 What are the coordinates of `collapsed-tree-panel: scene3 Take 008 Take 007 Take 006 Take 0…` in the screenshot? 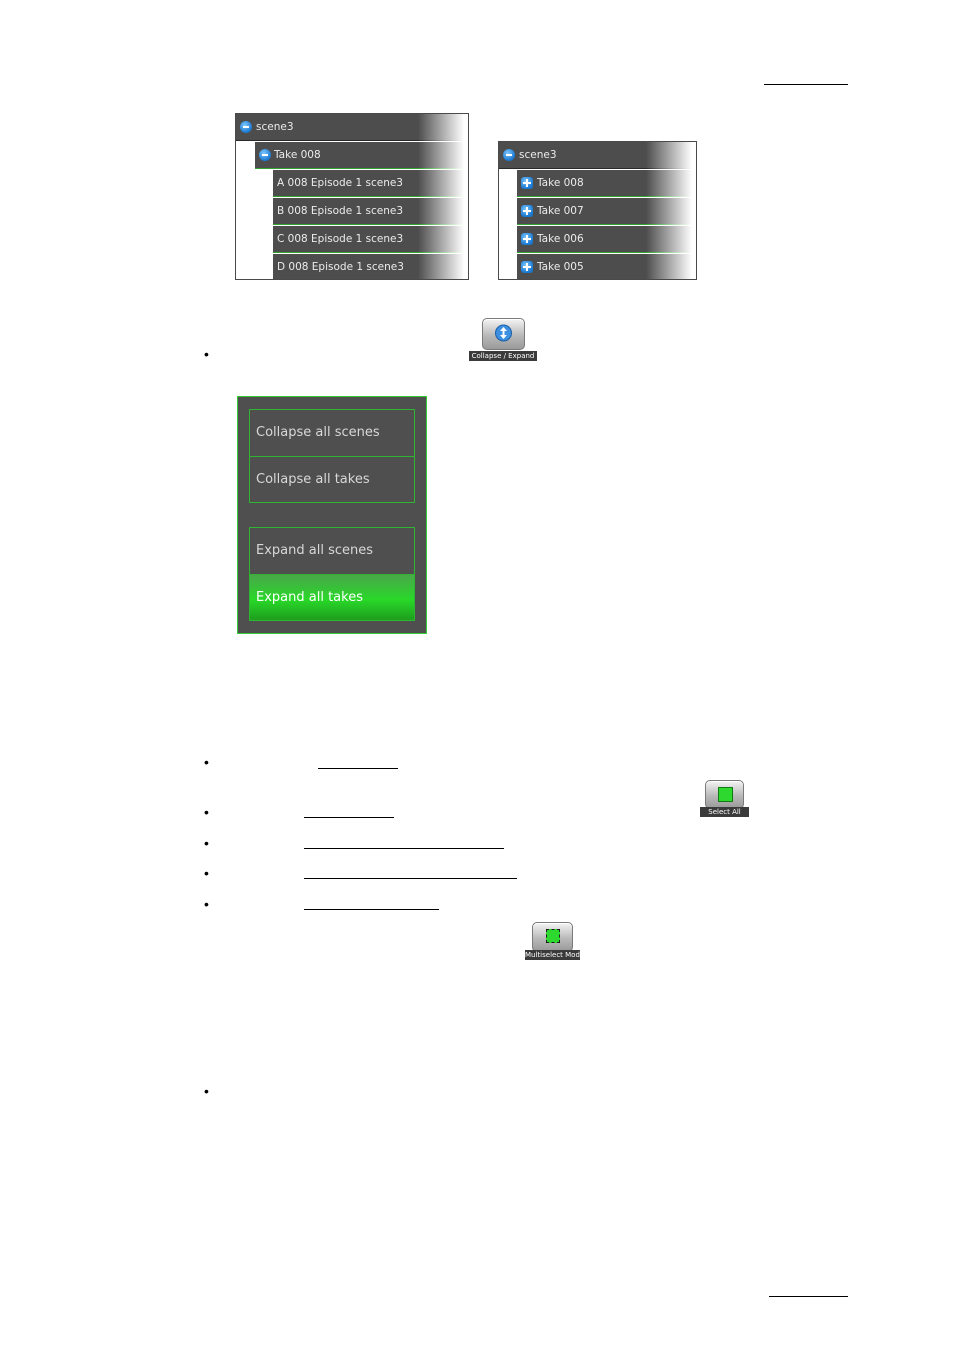 It's located at (597, 210).